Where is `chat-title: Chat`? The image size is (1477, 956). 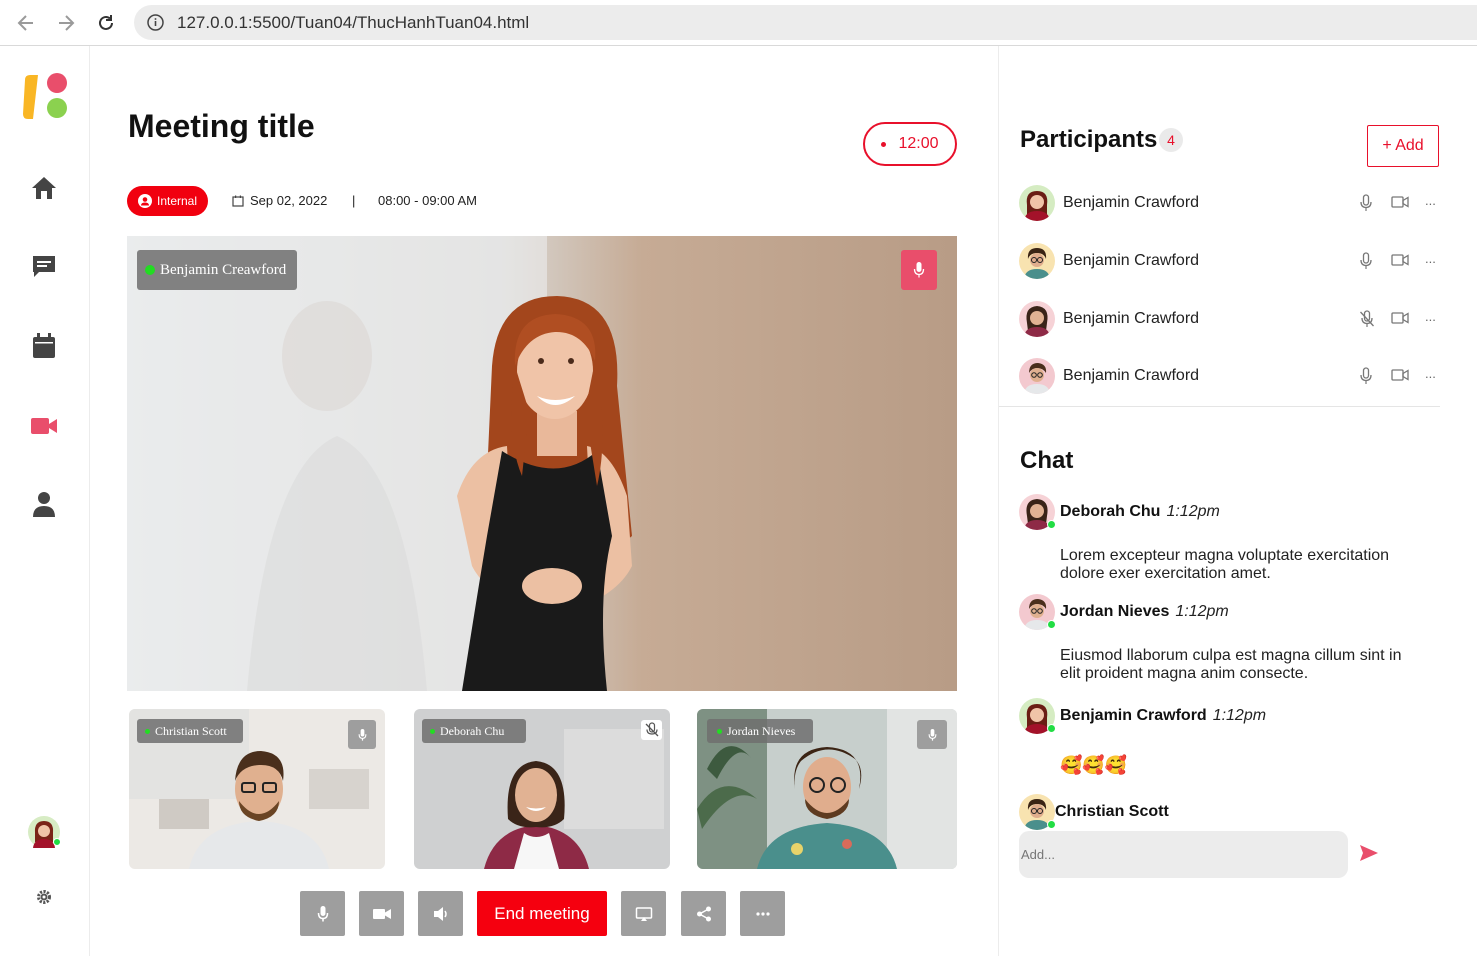
chat-title: Chat is located at coordinates (1047, 460).